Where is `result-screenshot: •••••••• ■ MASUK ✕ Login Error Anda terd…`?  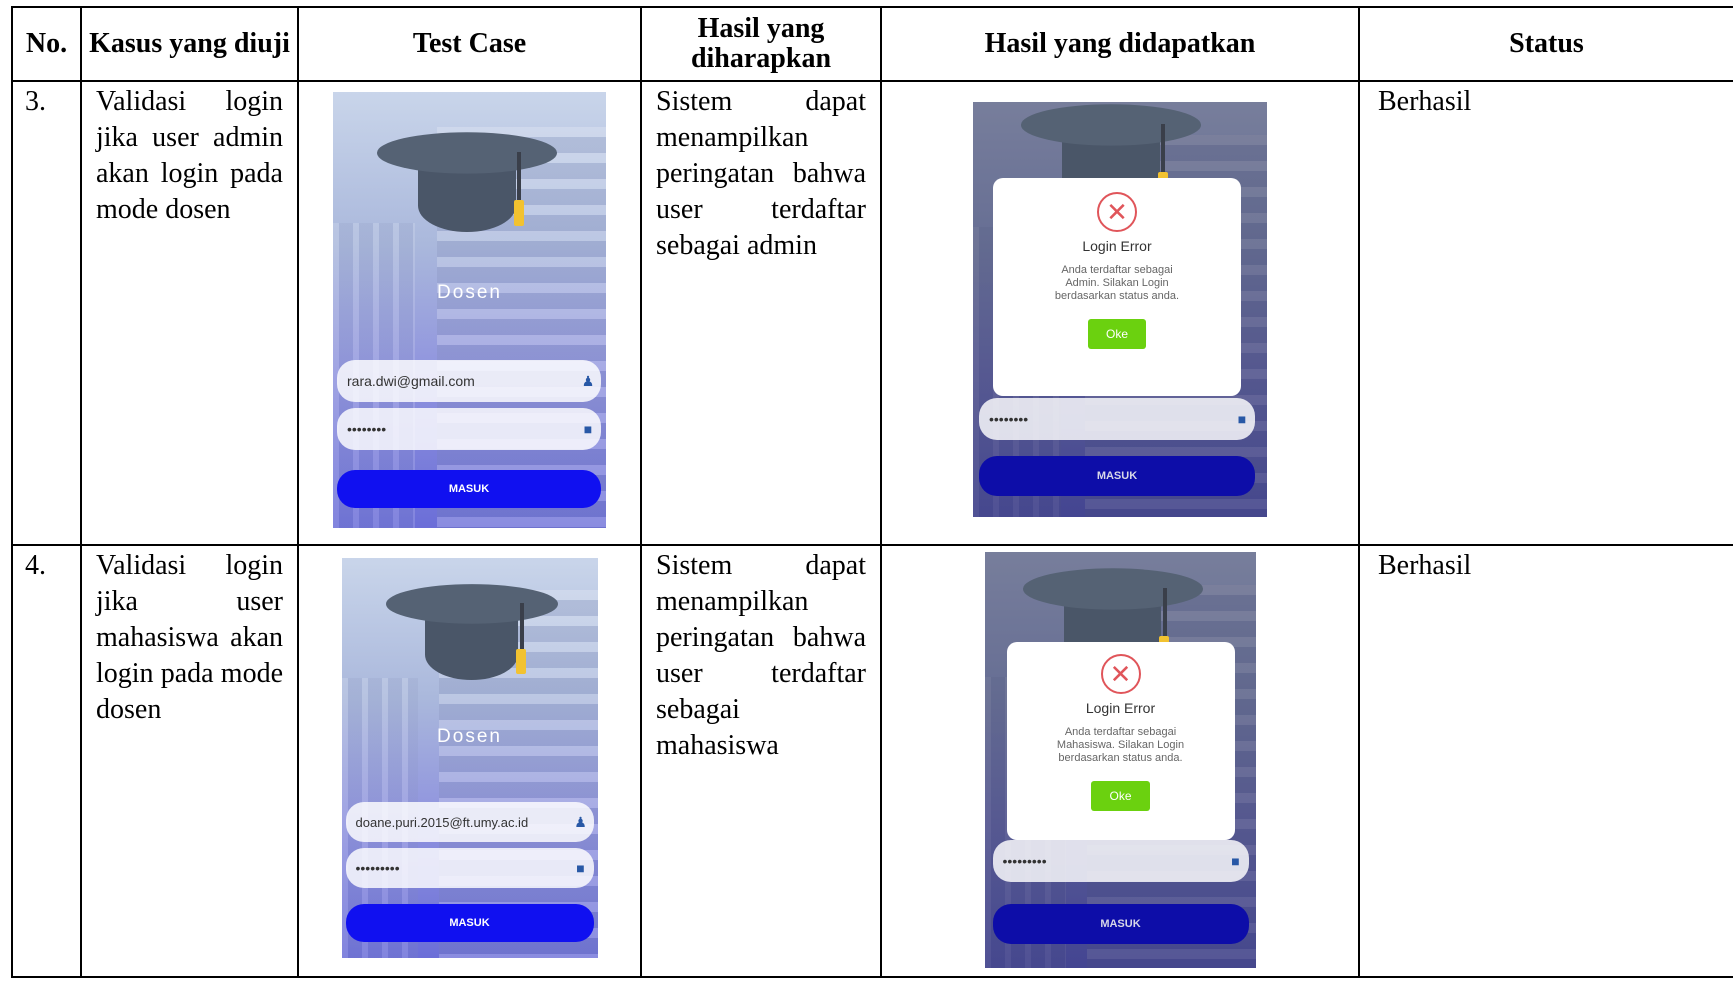 result-screenshot: •••••••• ■ MASUK ✕ Login Error Anda terd… is located at coordinates (1120, 309).